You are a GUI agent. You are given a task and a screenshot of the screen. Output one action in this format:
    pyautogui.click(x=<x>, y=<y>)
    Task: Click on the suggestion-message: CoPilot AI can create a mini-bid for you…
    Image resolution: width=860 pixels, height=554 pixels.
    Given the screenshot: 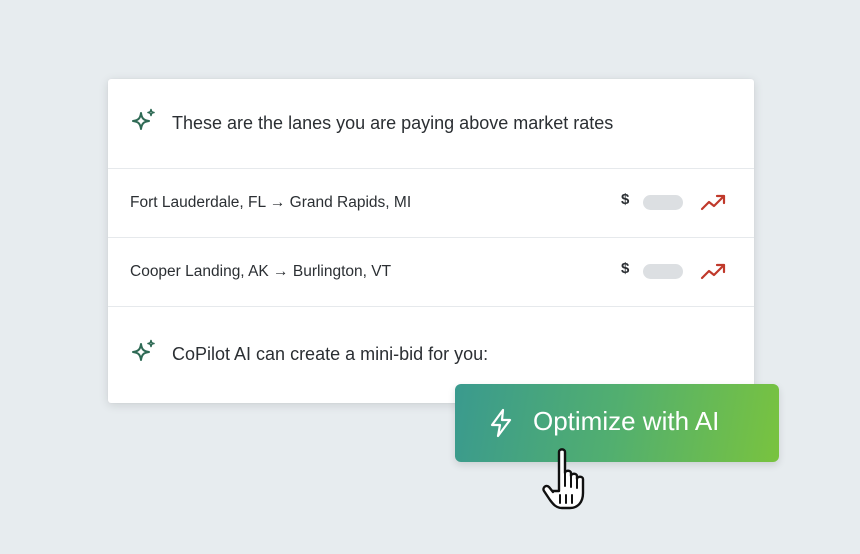 What is the action you would take?
    pyautogui.click(x=330, y=354)
    